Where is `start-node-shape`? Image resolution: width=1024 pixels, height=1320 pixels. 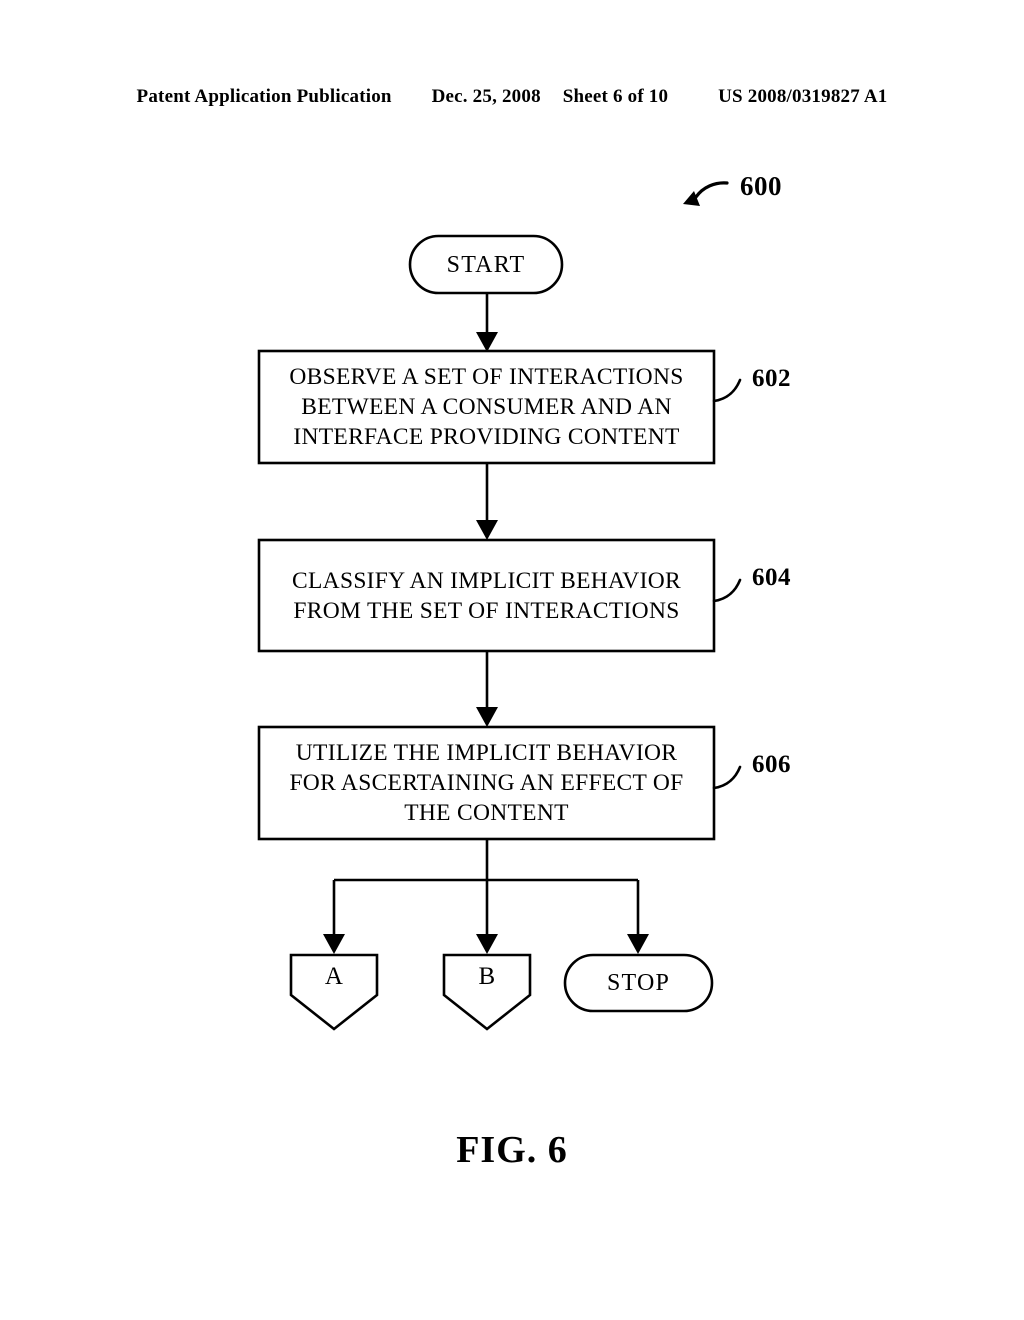 start-node-shape is located at coordinates (486, 264).